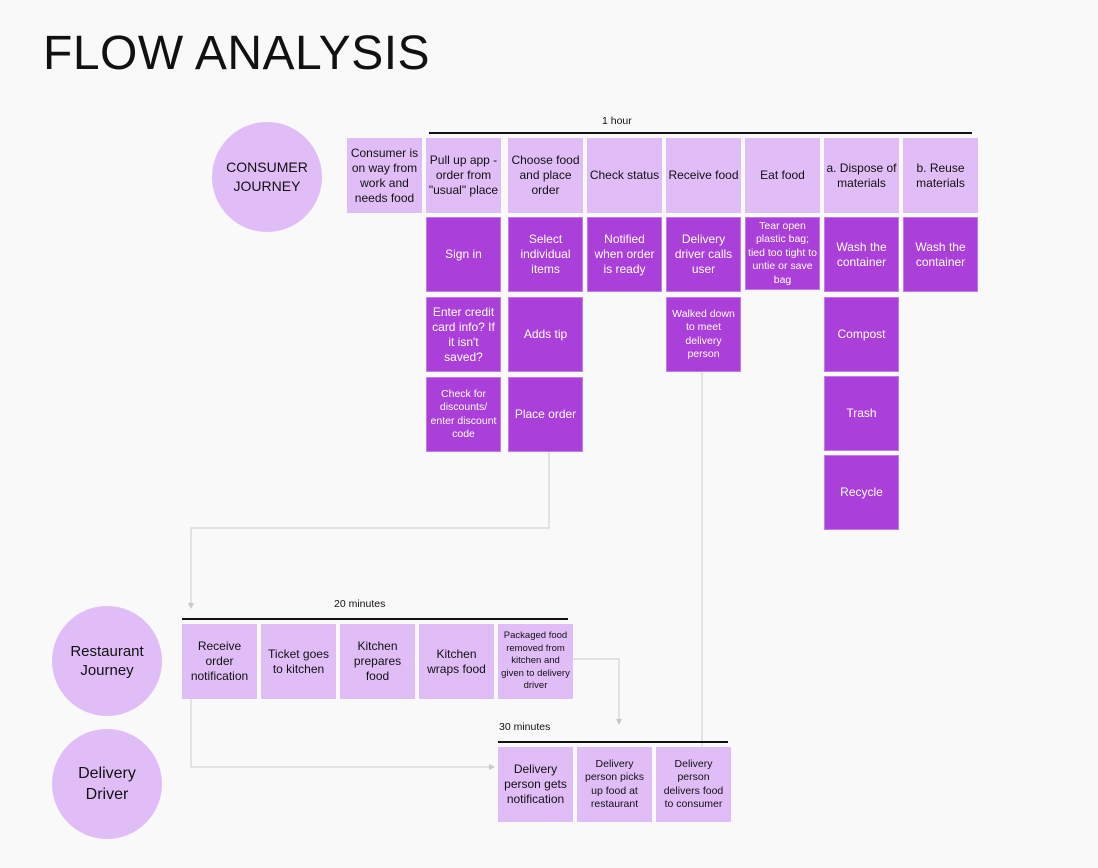 The height and width of the screenshot is (868, 1098). I want to click on detail-compost: Compost, so click(861, 334).